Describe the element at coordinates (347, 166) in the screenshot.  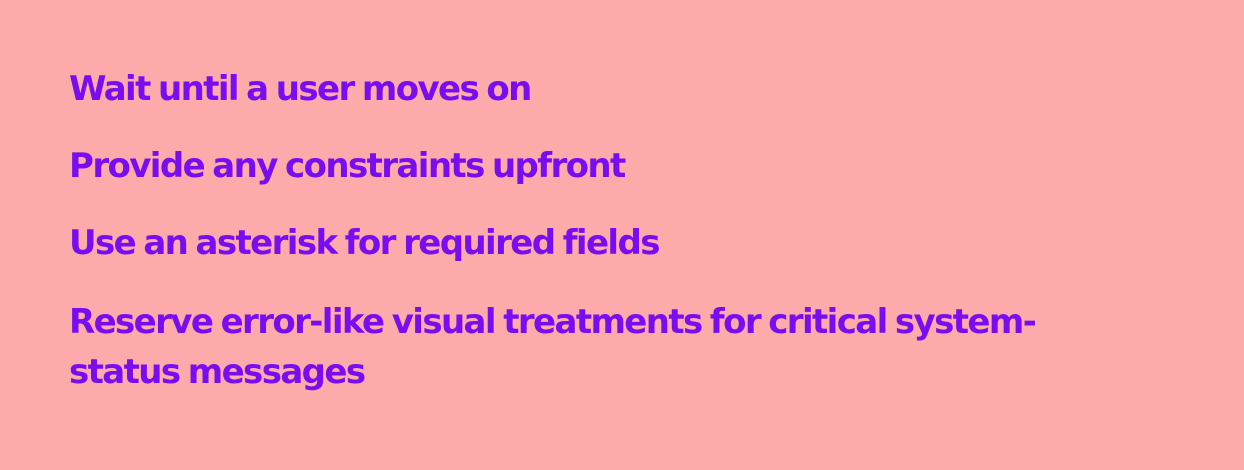
I see `guideline-item-provide-constraints-upfront: Provide any constraints upfront` at that location.